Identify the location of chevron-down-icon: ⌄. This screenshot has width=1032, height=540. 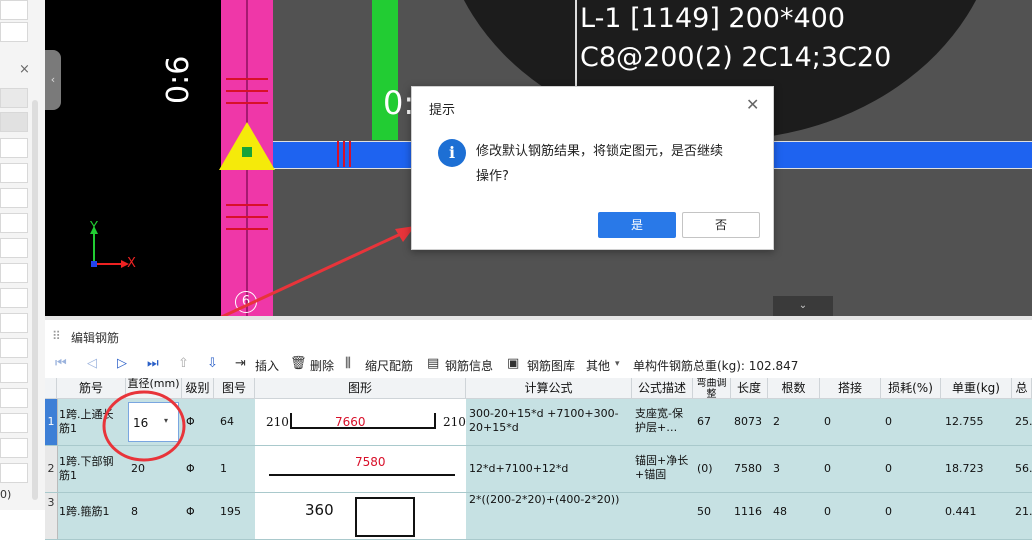
(803, 306).